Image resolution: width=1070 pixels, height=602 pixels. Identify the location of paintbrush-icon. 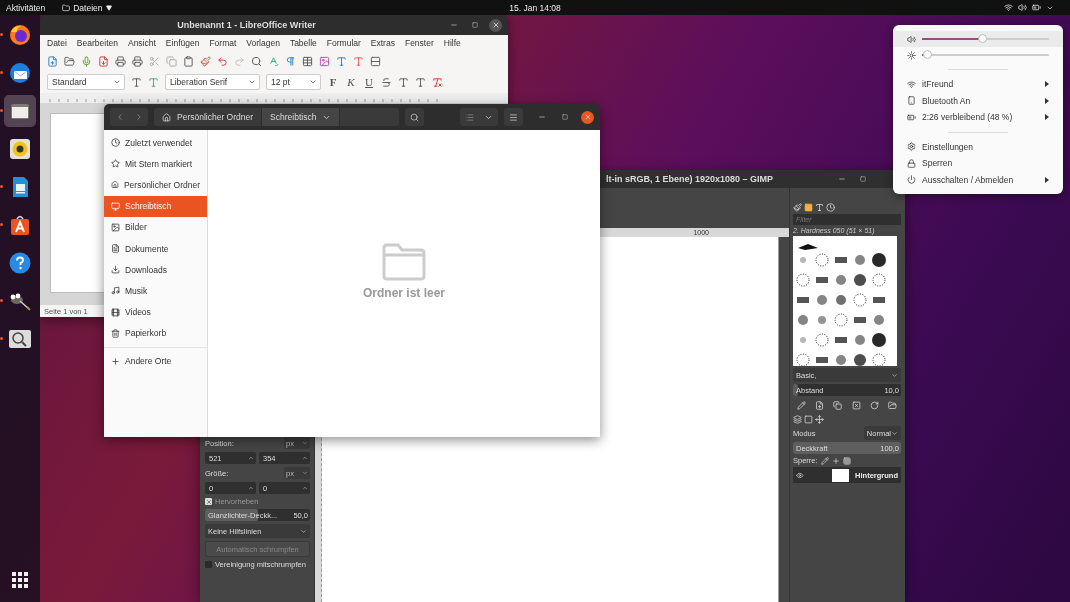
(205, 61).